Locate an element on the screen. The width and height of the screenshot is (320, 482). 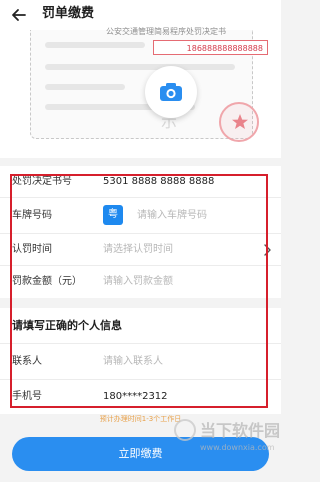
contact-label: 联系人 is located at coordinates (27, 361).